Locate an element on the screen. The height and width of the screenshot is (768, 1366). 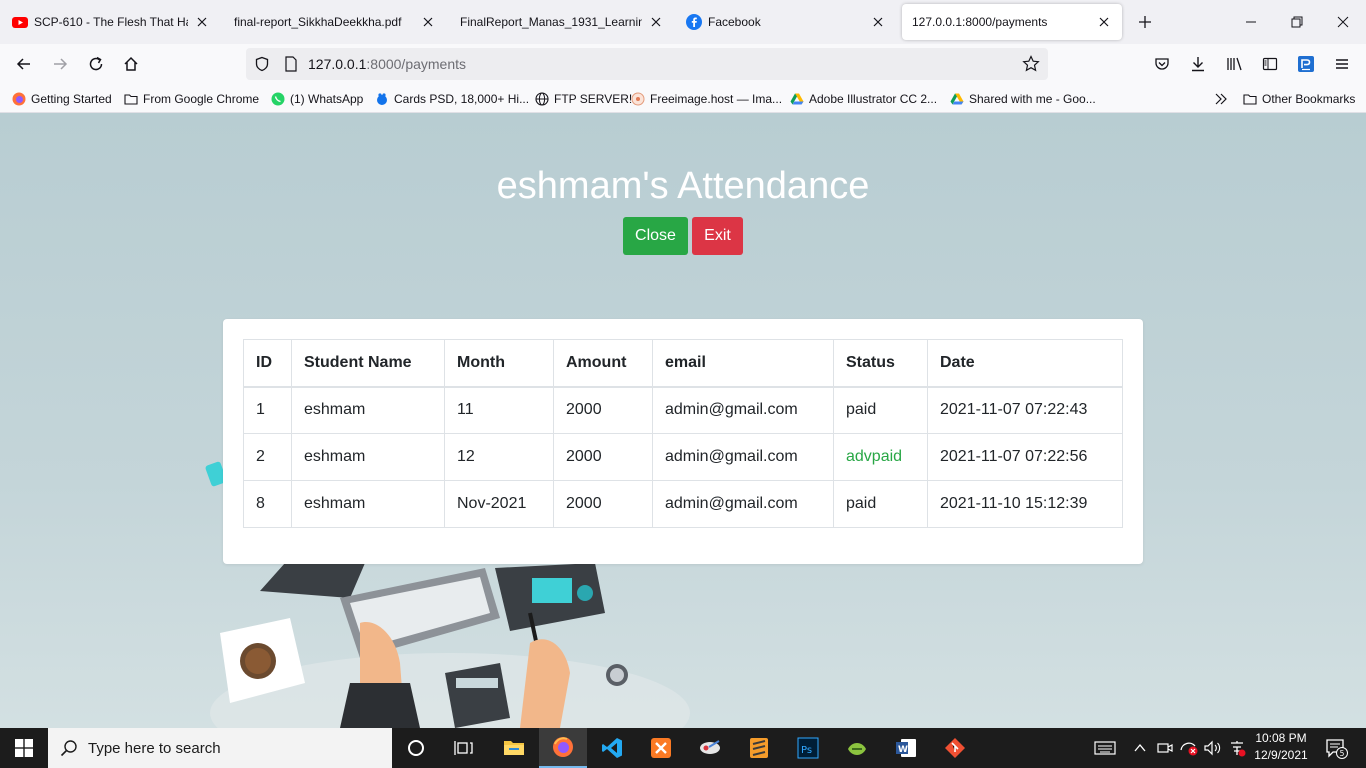
tab-final-report-pdf: final-report_SikkhaDeekkha.pdf is located at coordinates (335, 22).